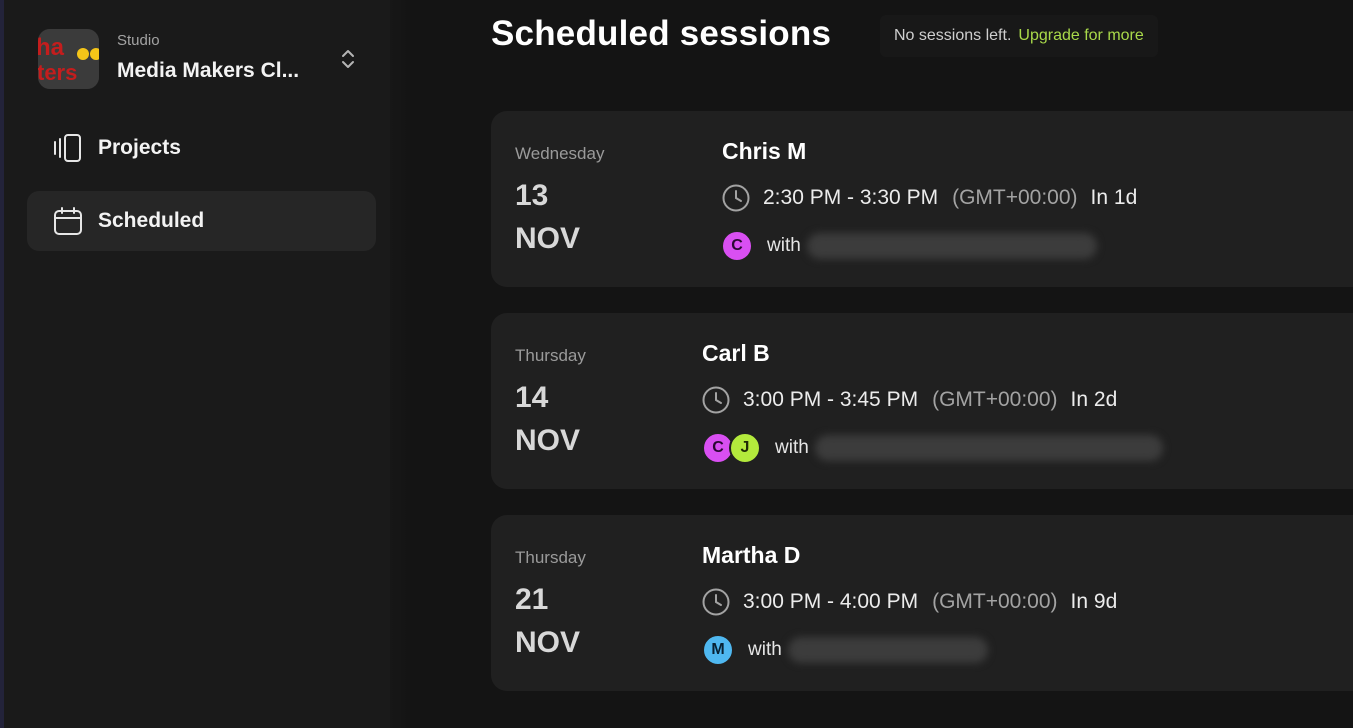 This screenshot has width=1353, height=728. I want to click on projects-icon, so click(67, 148).